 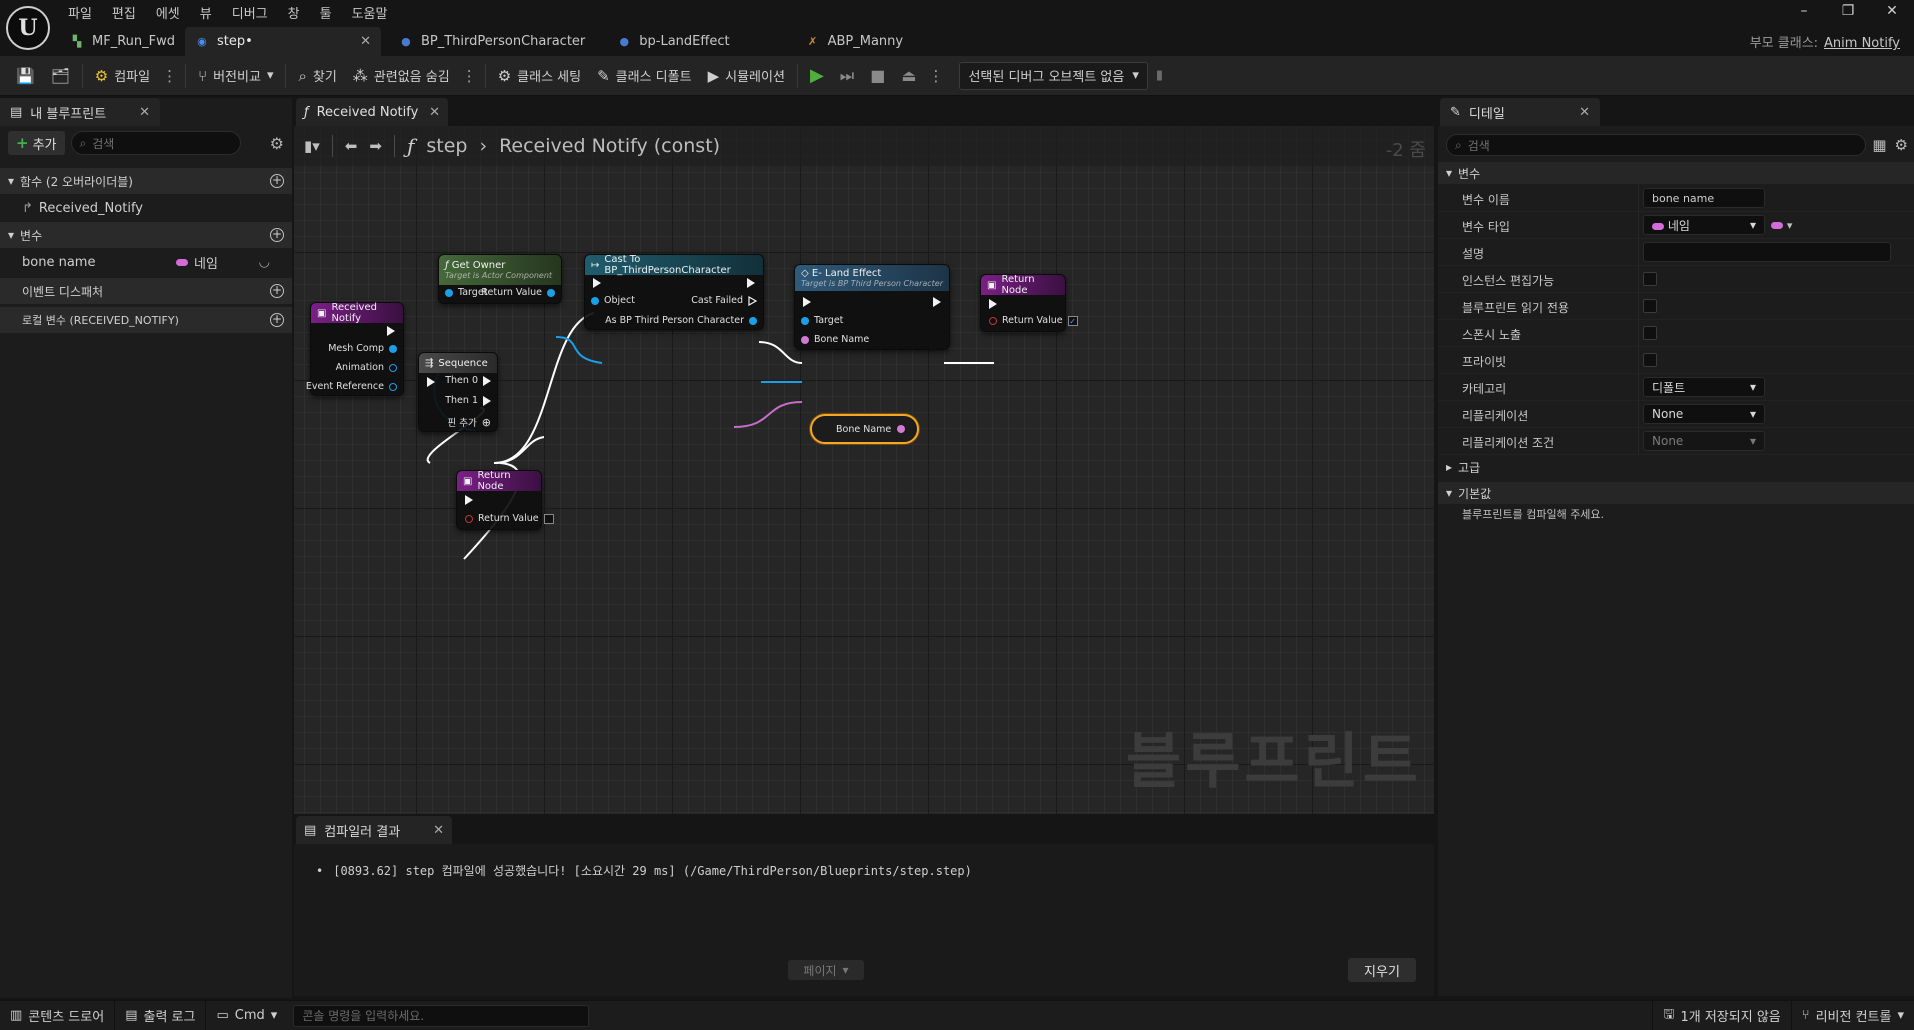 I want to click on play-button: ▶, so click(x=817, y=76).